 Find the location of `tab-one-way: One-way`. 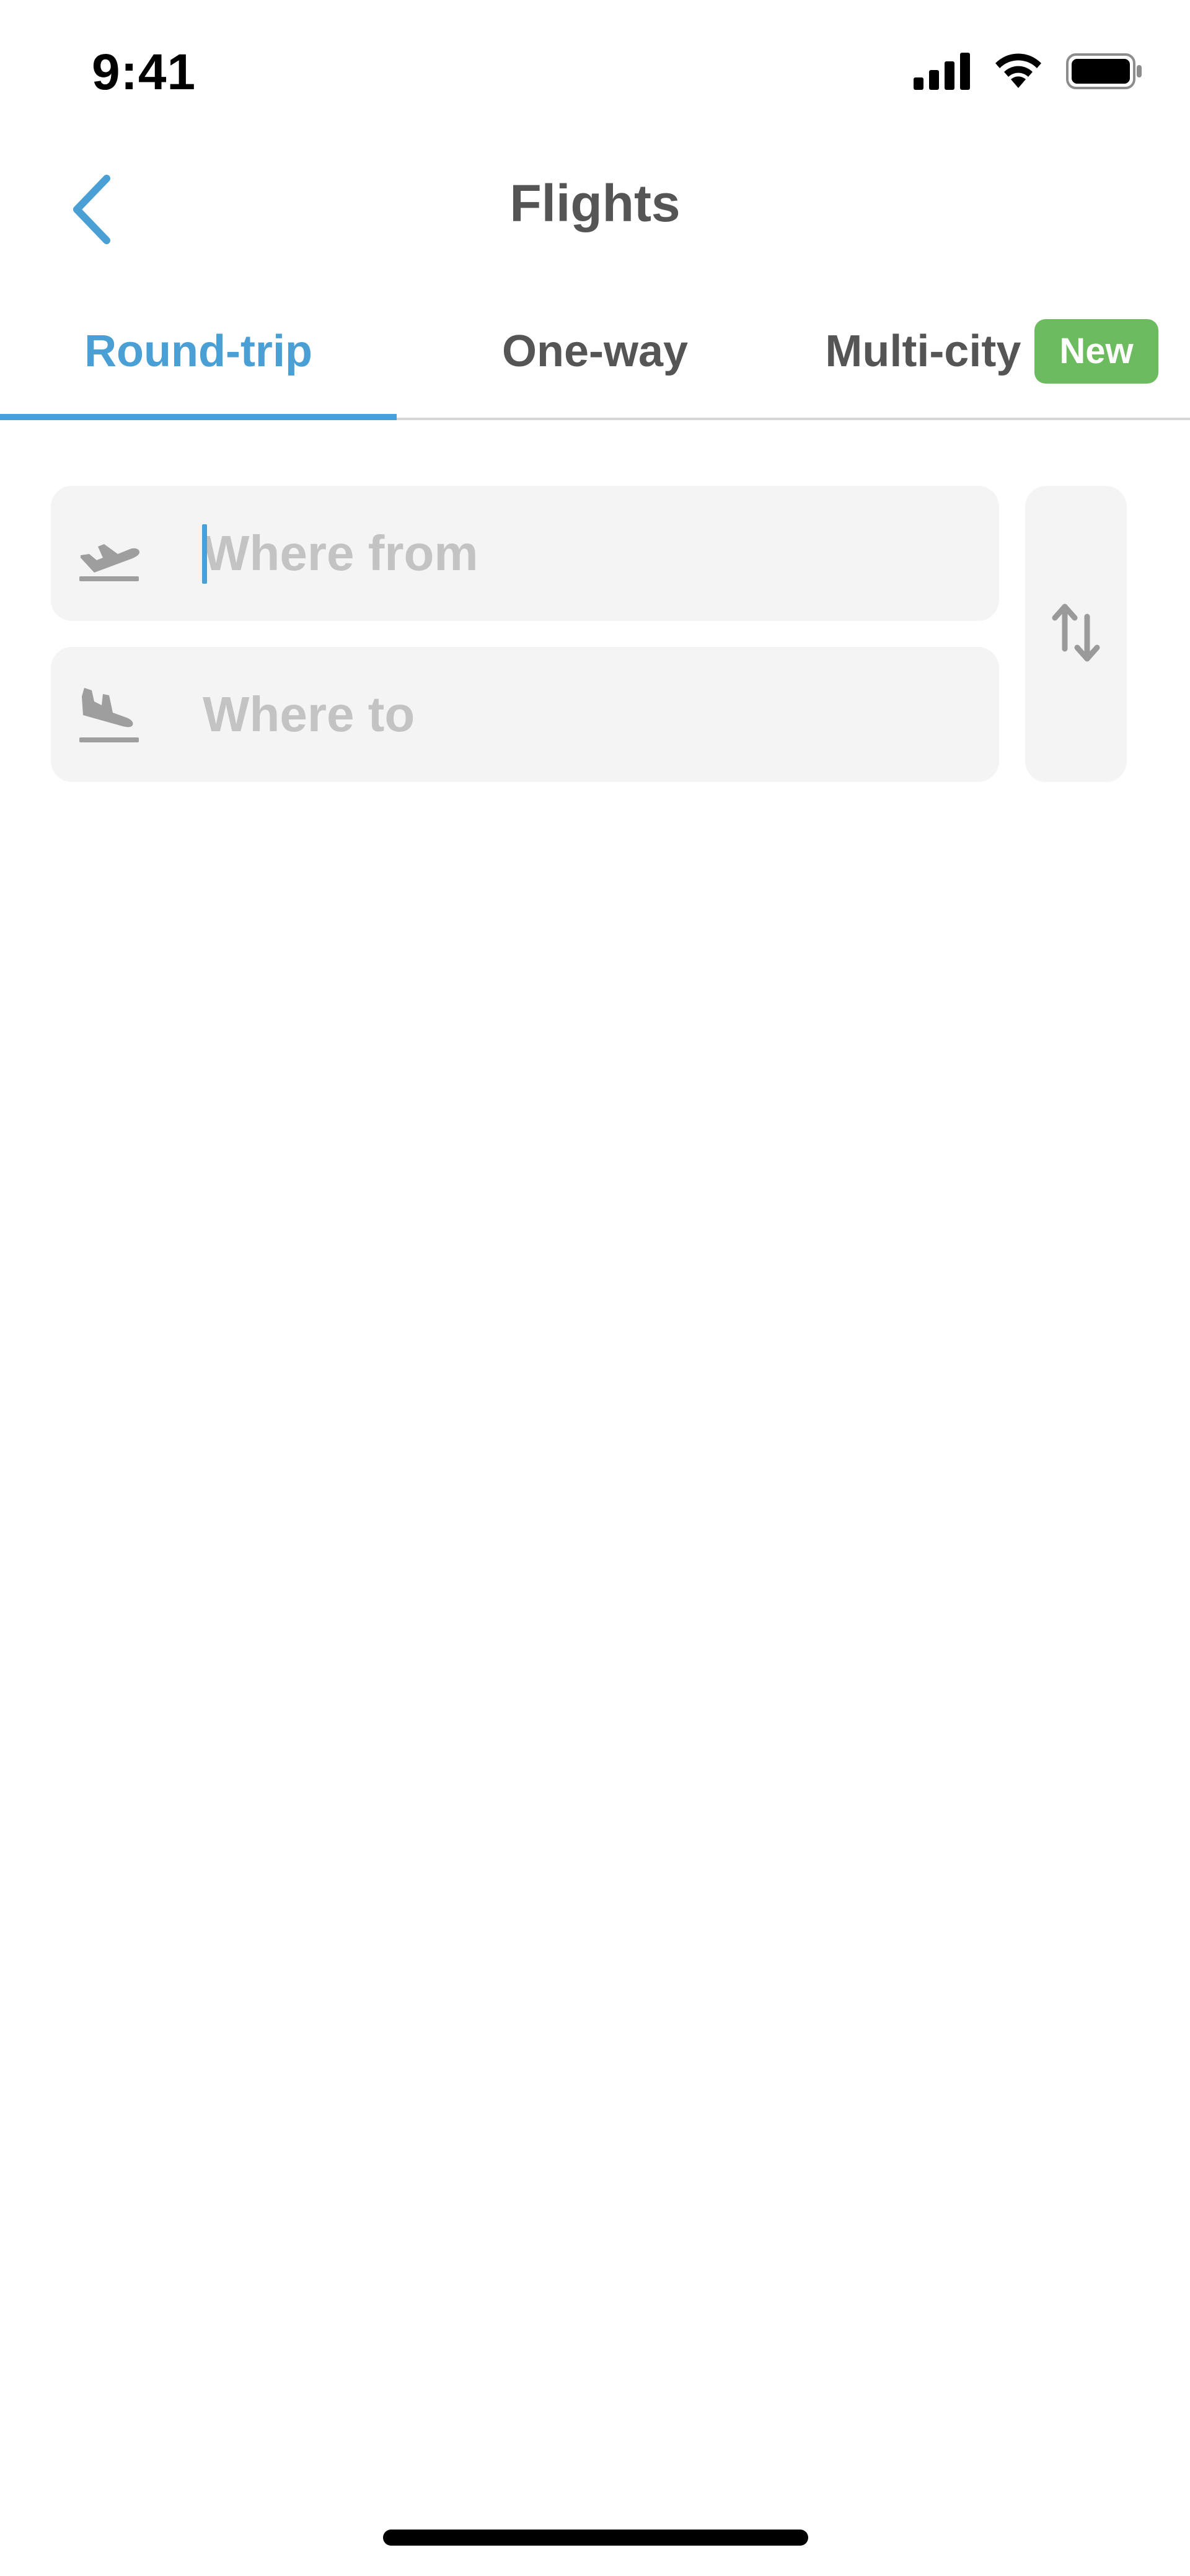

tab-one-way: One-way is located at coordinates (595, 351).